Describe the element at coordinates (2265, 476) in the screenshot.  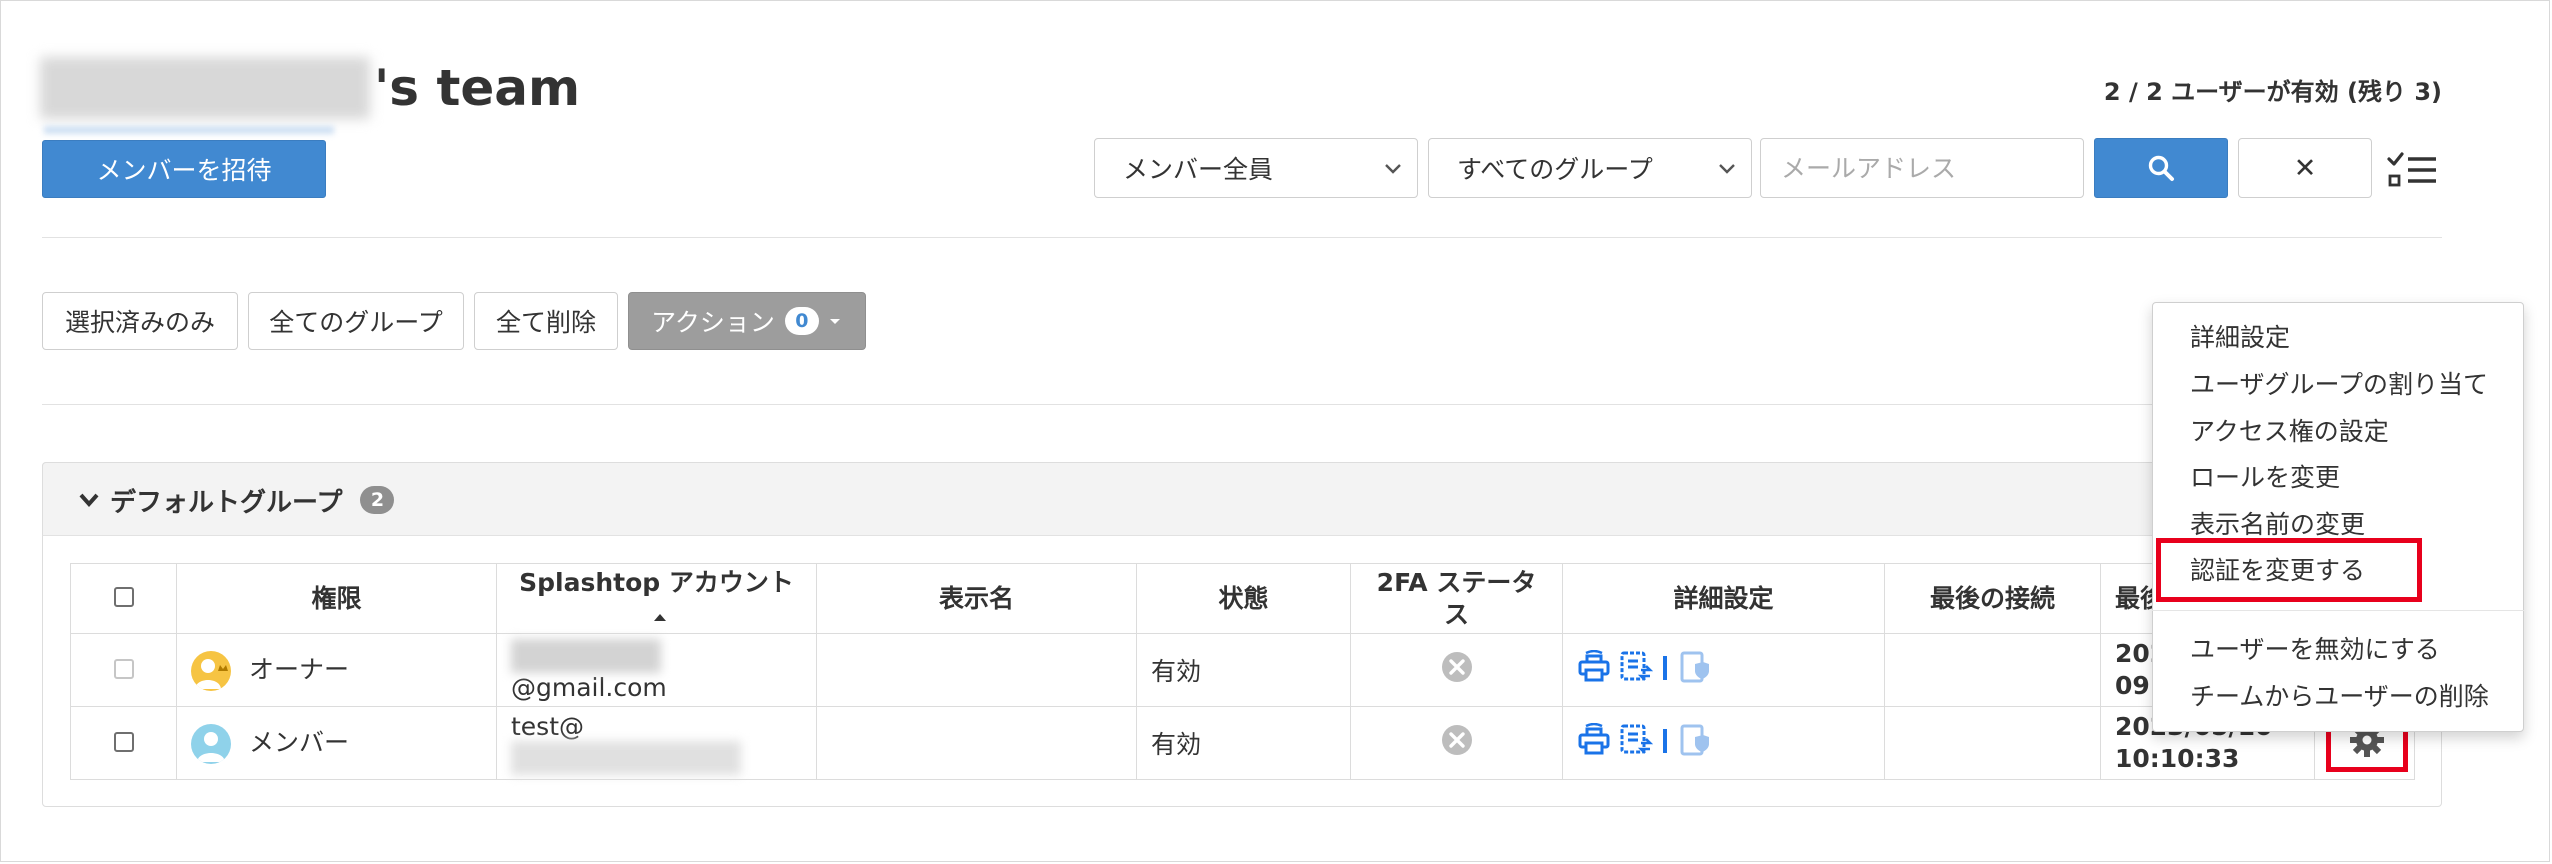
I see `menu-item-change-role: ロールを変更` at that location.